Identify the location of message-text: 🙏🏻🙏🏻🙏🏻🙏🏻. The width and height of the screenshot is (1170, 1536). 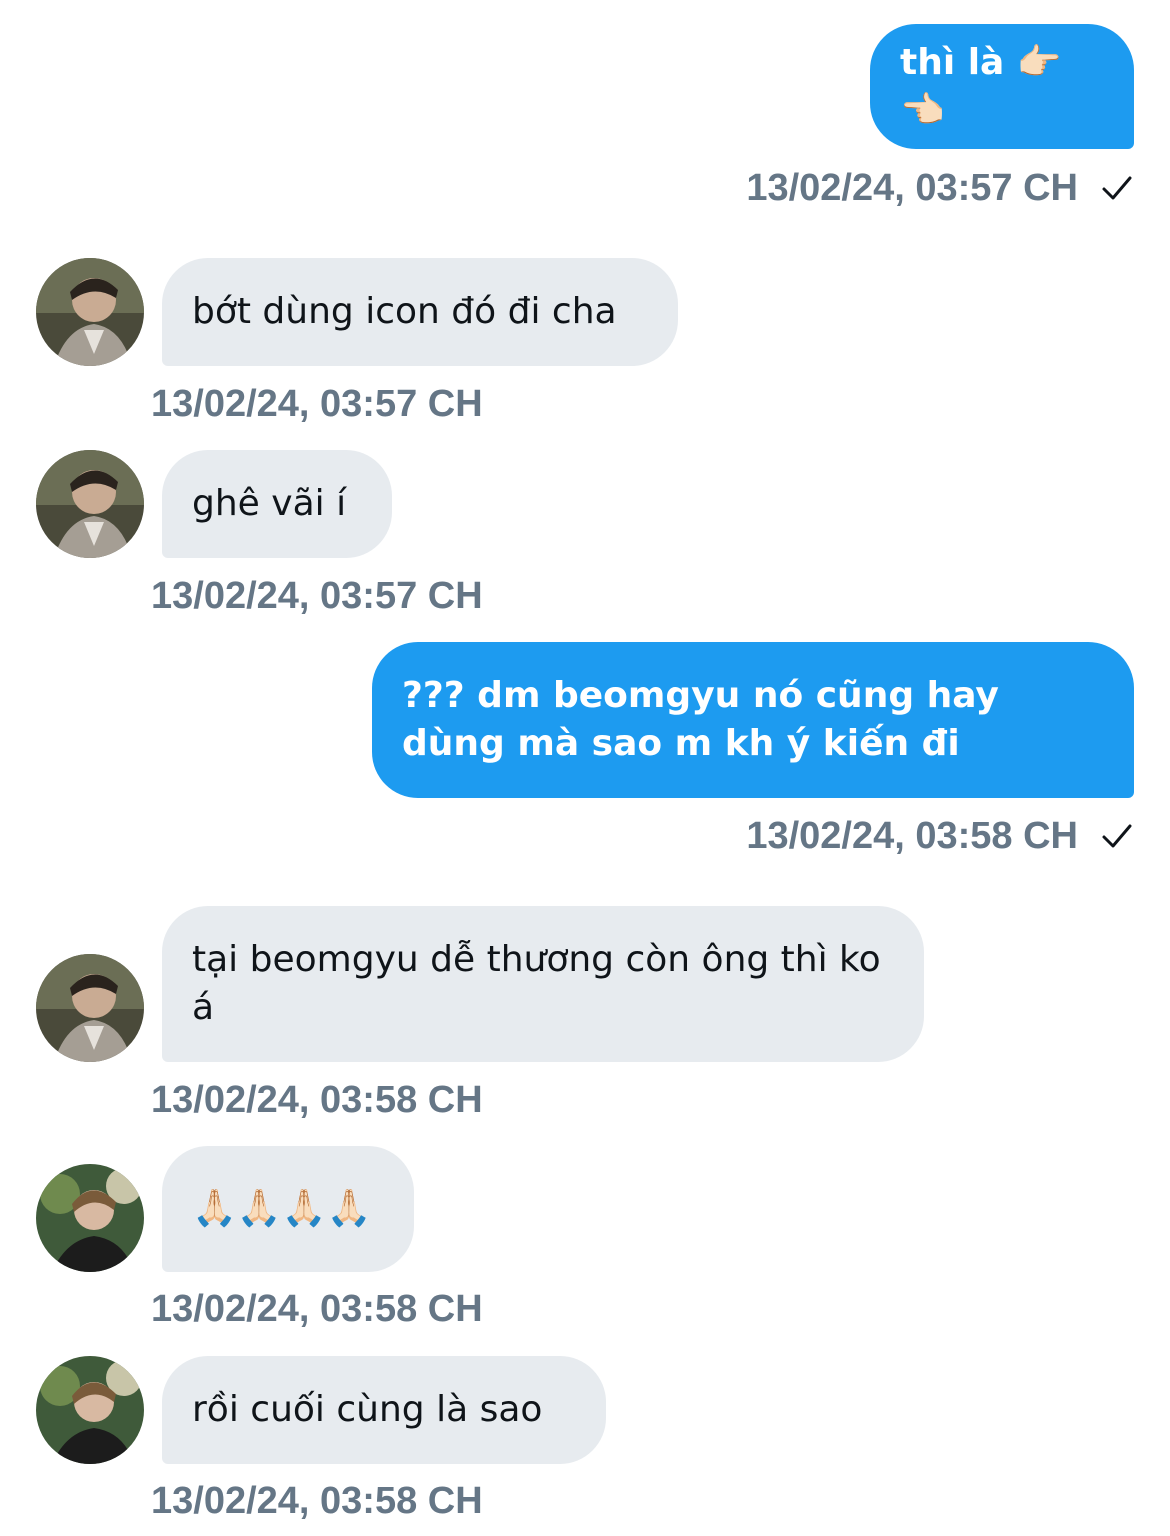
(282, 1208).